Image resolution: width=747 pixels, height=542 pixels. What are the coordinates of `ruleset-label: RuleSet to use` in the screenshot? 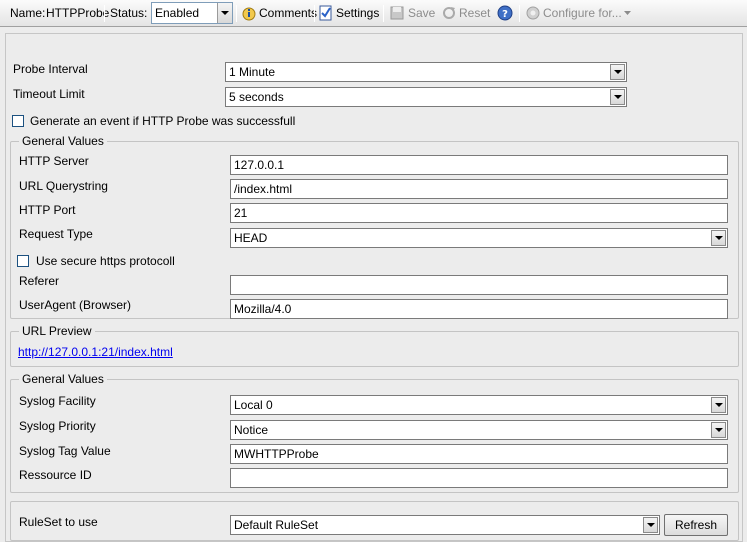 It's located at (58, 522).